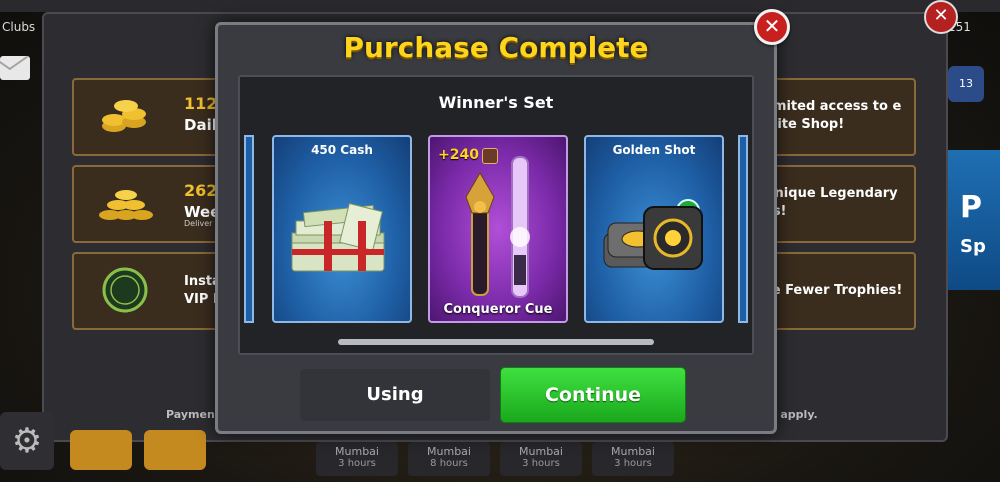 The height and width of the screenshot is (482, 1000). I want to click on offer-subtitle: Deliver, so click(198, 223).